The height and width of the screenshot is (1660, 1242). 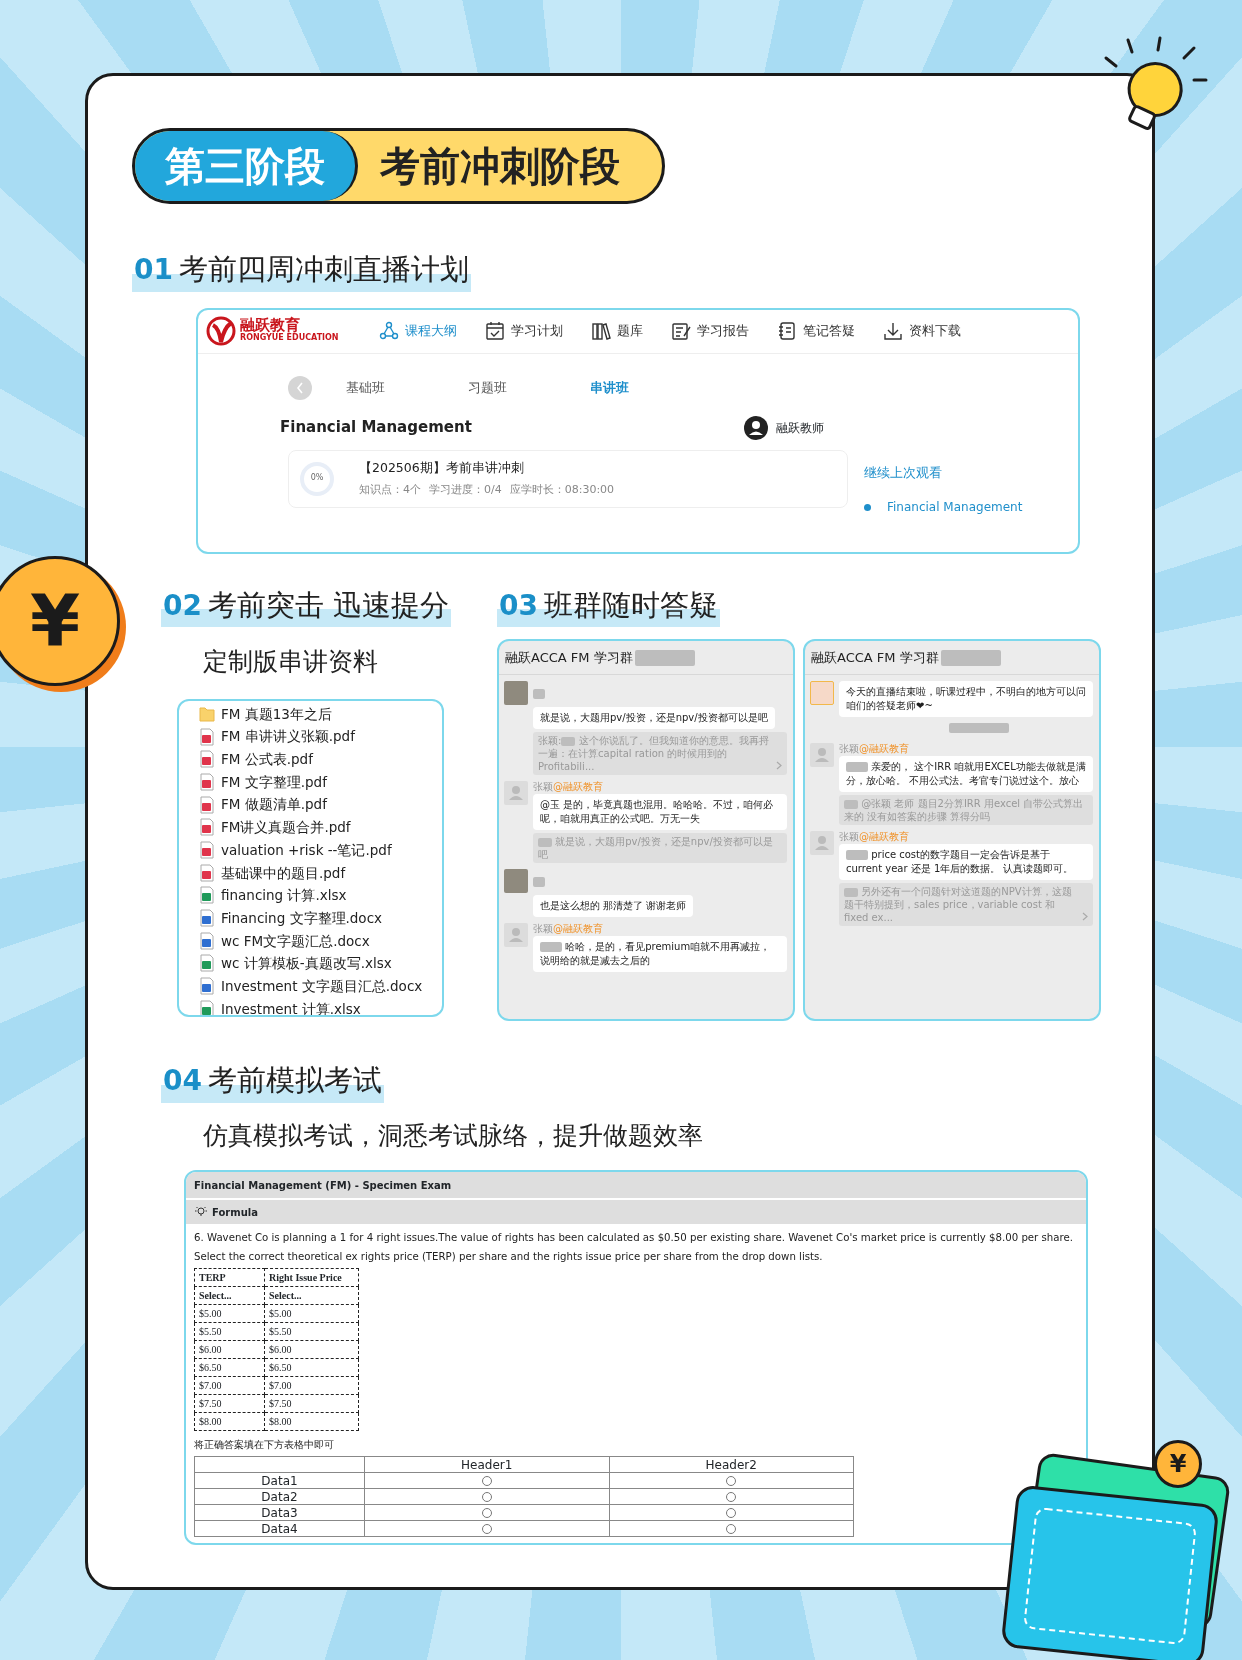 I want to click on nav-item: 题库, so click(x=616, y=331).